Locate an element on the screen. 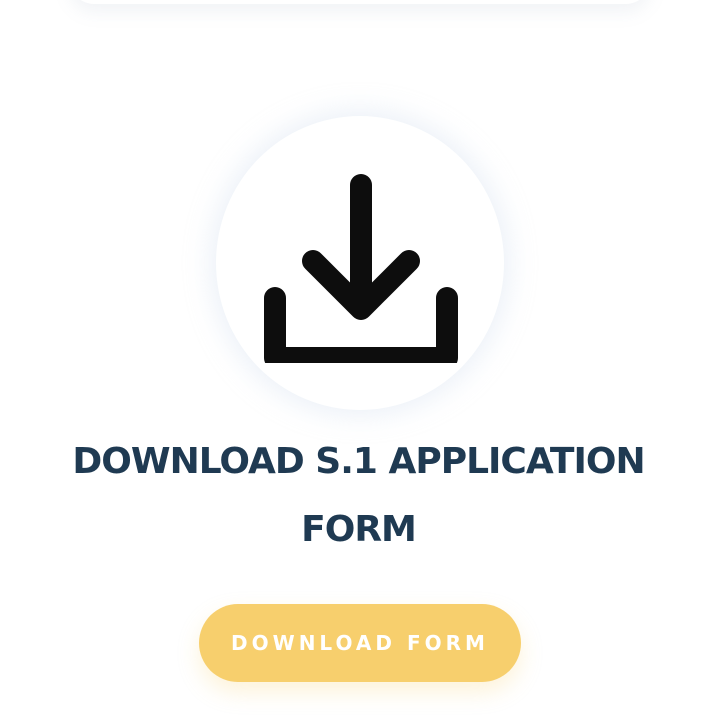 The image size is (717, 728). download-form-button: DOWNLOAD FORM is located at coordinates (360, 643).